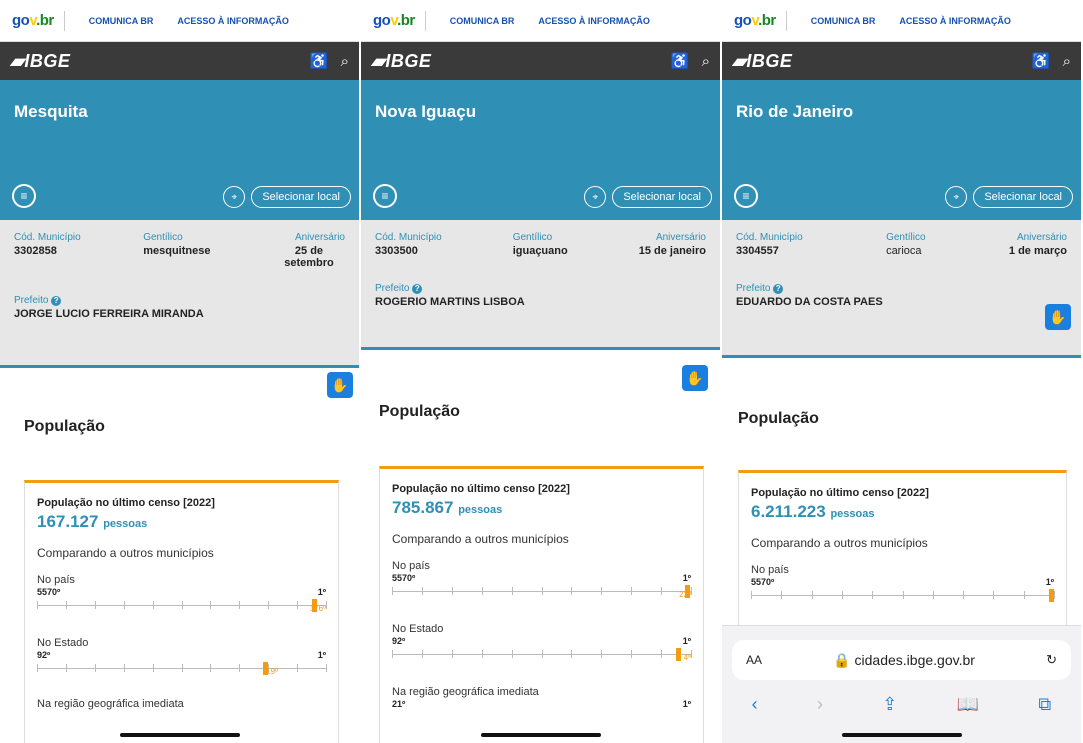  I want to click on city-name: Nova Iguaçu, so click(426, 111).